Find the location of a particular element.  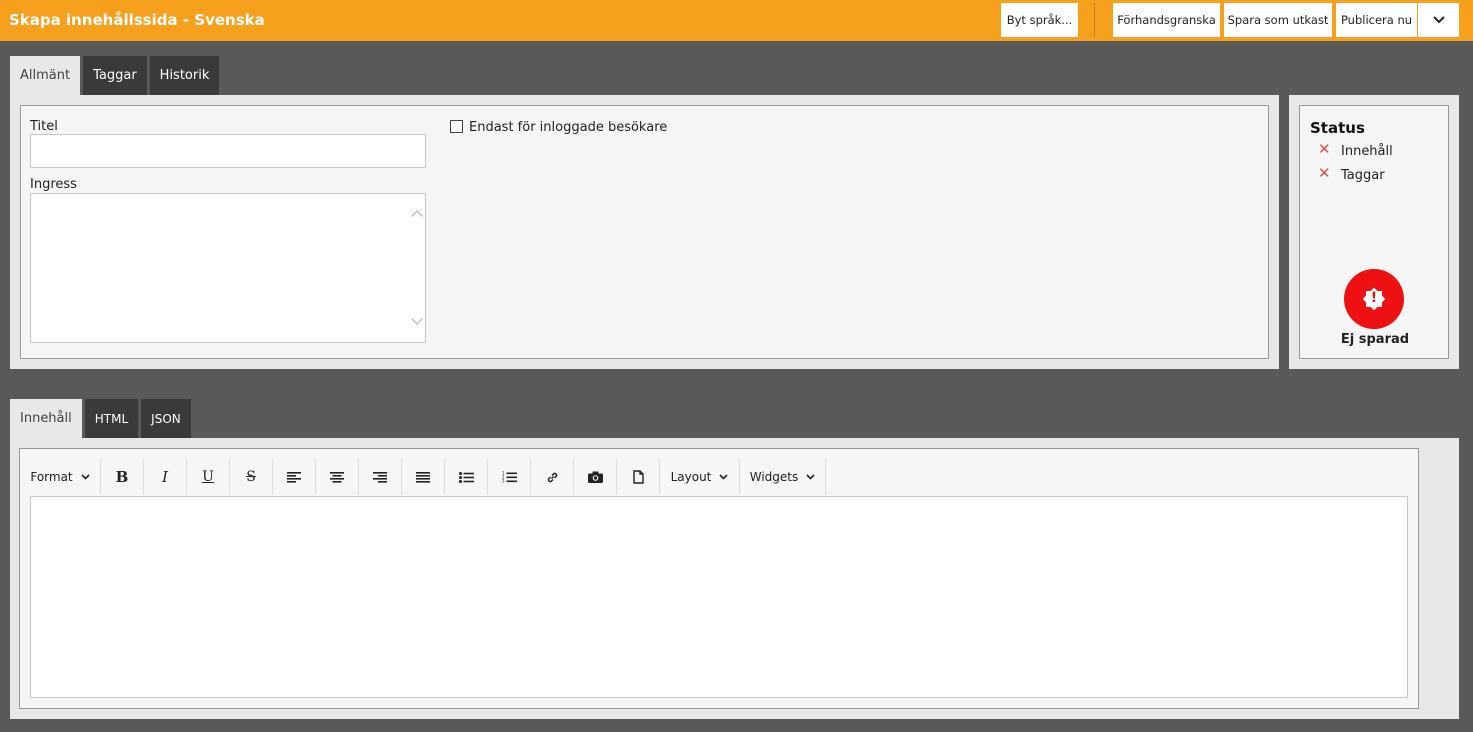

preview-button: Förhandsgranska is located at coordinates (1166, 20).